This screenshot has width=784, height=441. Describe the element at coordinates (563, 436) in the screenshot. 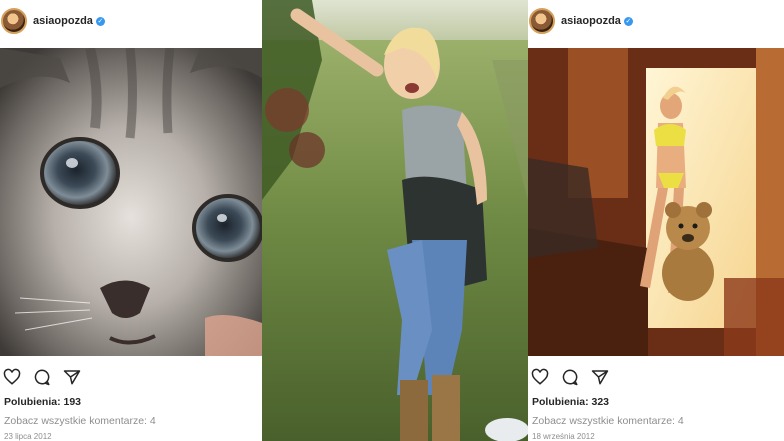

I see `post-date: 18 września 2012` at that location.